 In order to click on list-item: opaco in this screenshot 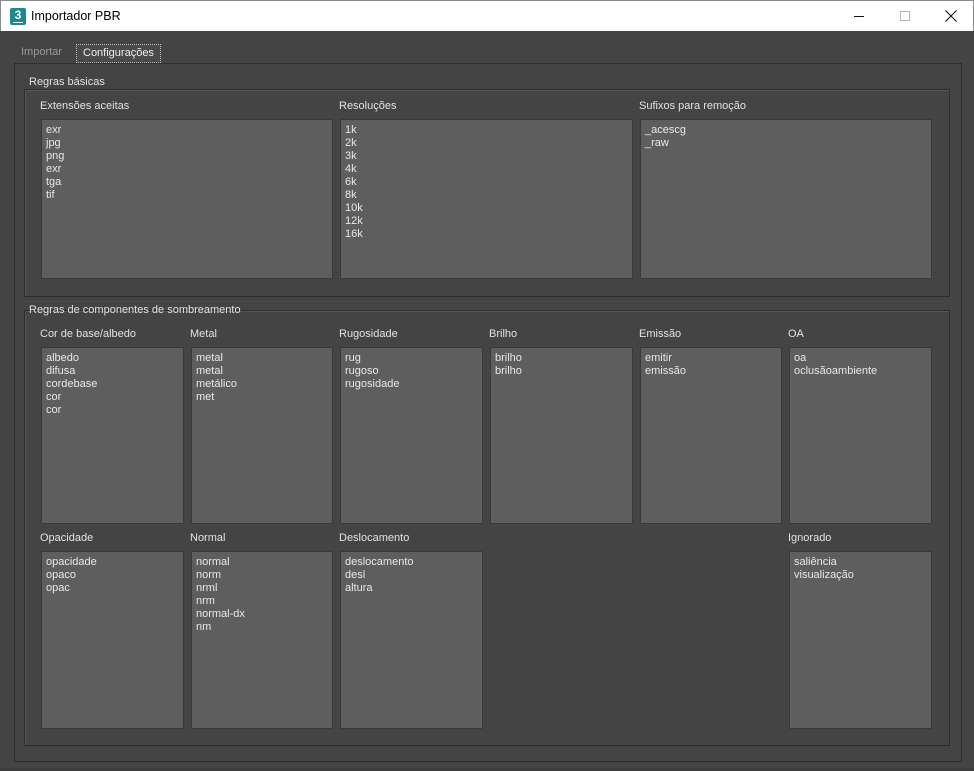, I will do `click(112, 575)`.